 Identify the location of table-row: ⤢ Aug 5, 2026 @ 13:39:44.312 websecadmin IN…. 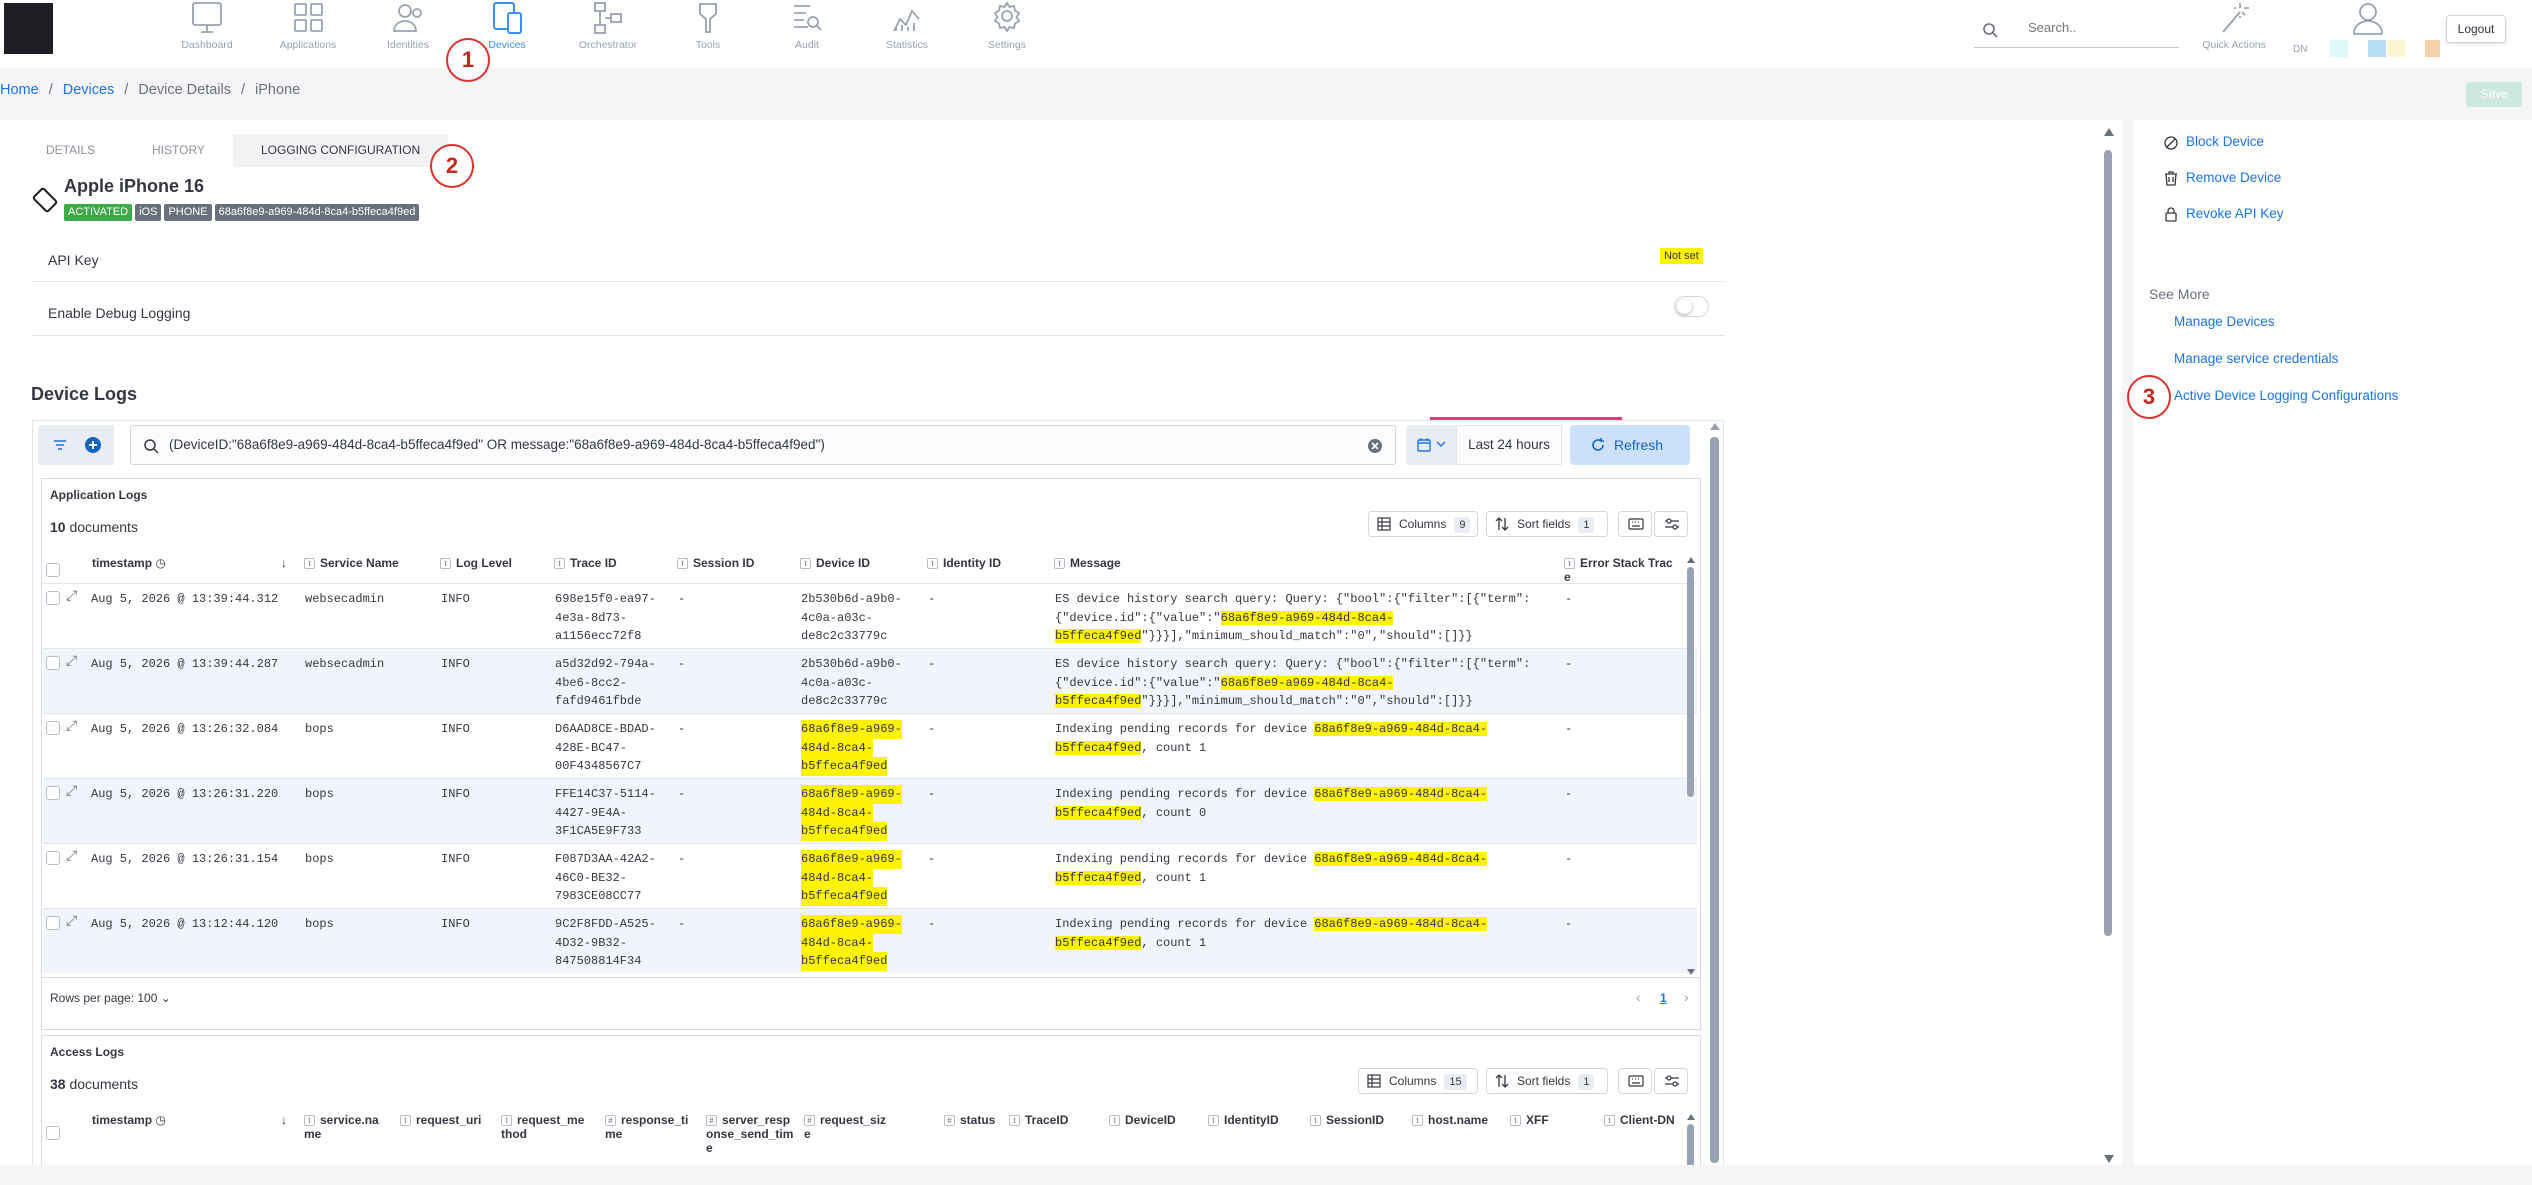
(870, 615).